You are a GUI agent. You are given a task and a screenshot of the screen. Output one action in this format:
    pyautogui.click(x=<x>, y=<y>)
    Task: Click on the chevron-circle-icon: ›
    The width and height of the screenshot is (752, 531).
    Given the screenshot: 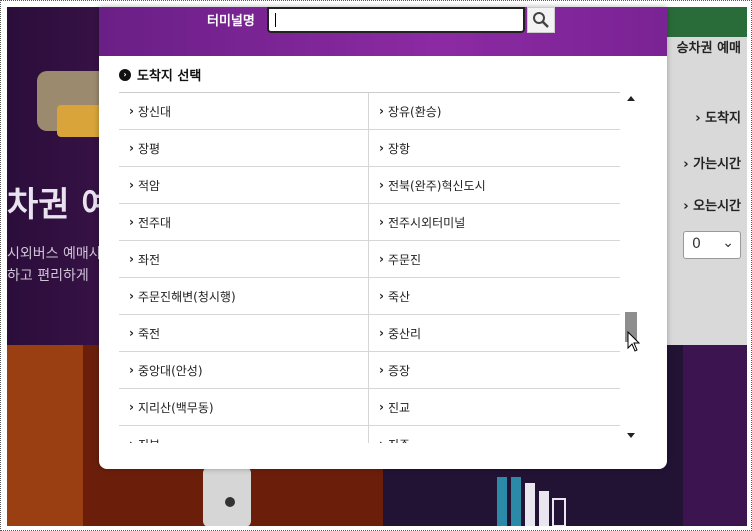 What is the action you would take?
    pyautogui.click(x=125, y=74)
    